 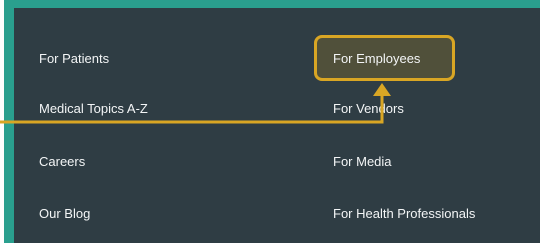 What do you see at coordinates (62, 162) in the screenshot?
I see `link-careers: Careers` at bounding box center [62, 162].